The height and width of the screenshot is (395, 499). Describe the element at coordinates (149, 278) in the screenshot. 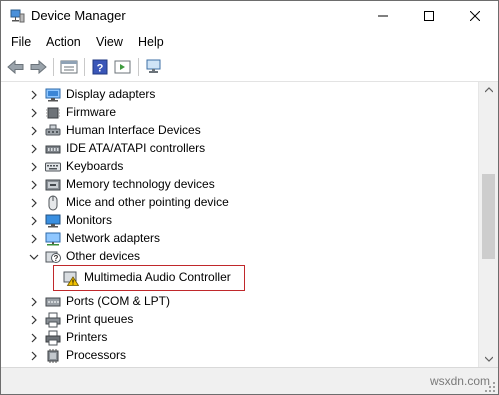

I see `highlight-annotation-box` at that location.